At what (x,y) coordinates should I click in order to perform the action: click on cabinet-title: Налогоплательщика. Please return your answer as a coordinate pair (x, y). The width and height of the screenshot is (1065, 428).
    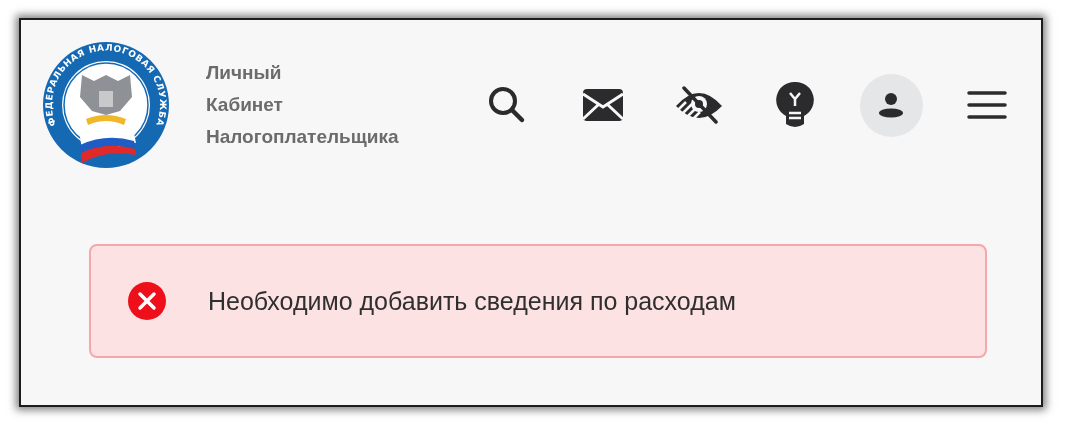
    Looking at the image, I should click on (302, 137).